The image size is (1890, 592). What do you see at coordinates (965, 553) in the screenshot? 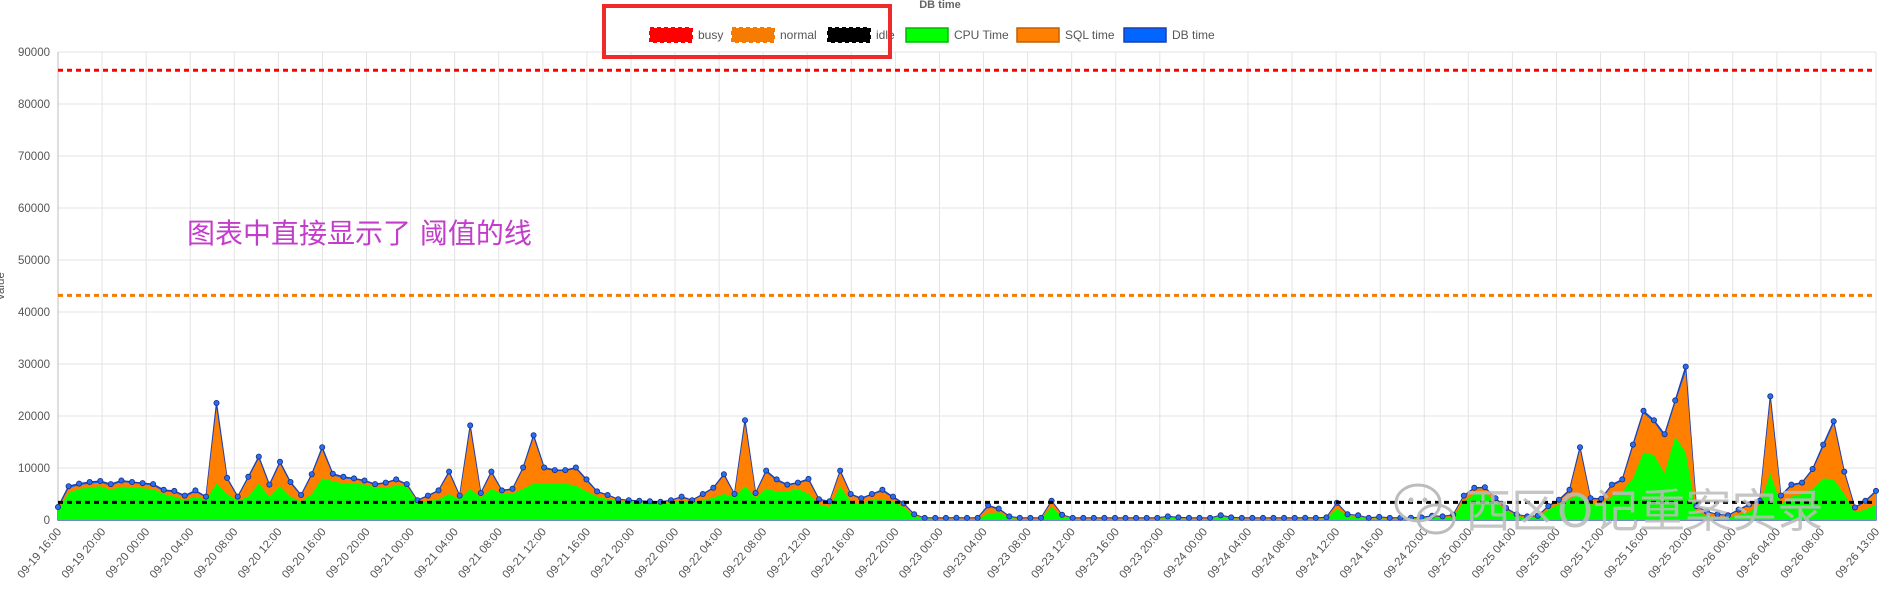
I see `x-tick-label: 09-23 04:00` at bounding box center [965, 553].